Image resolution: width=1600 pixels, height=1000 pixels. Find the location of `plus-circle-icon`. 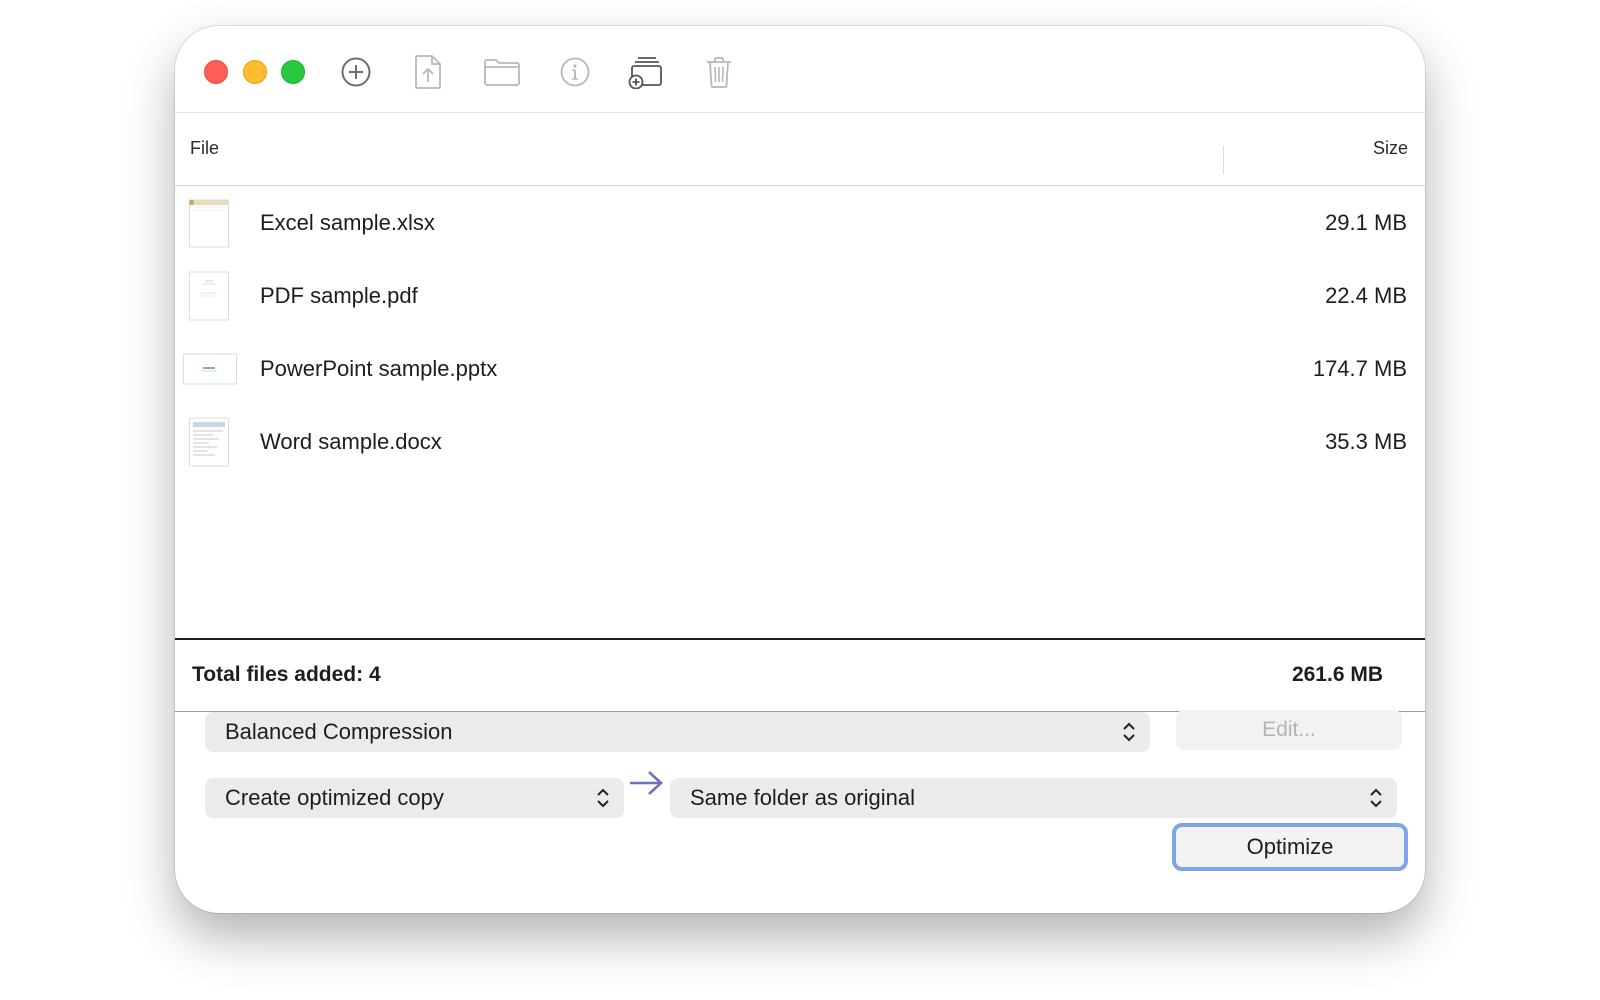

plus-circle-icon is located at coordinates (356, 72).